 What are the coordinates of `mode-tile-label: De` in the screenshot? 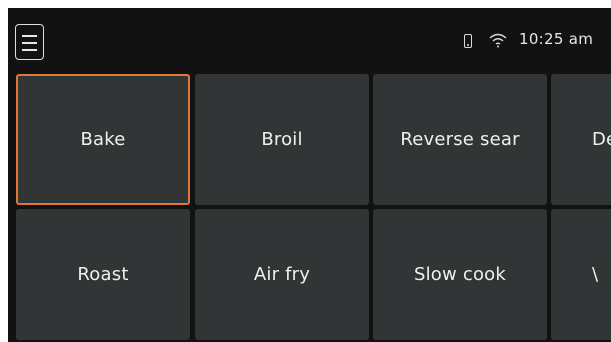 It's located at (601, 139).